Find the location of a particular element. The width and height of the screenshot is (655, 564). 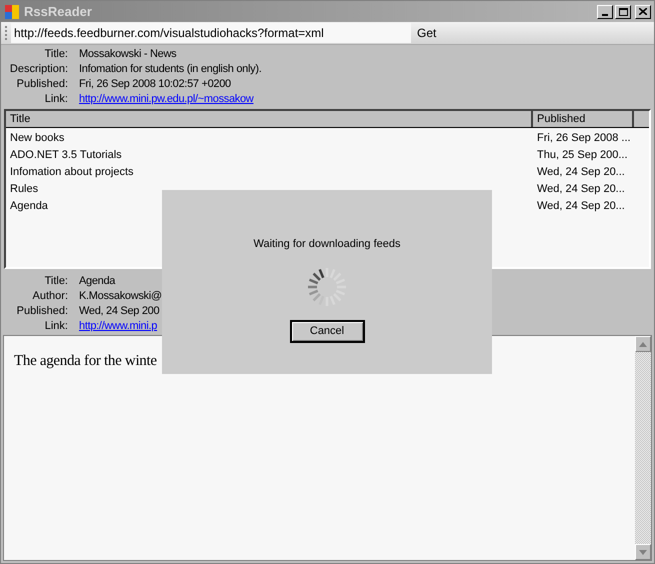

column-header: Published is located at coordinates (583, 119).